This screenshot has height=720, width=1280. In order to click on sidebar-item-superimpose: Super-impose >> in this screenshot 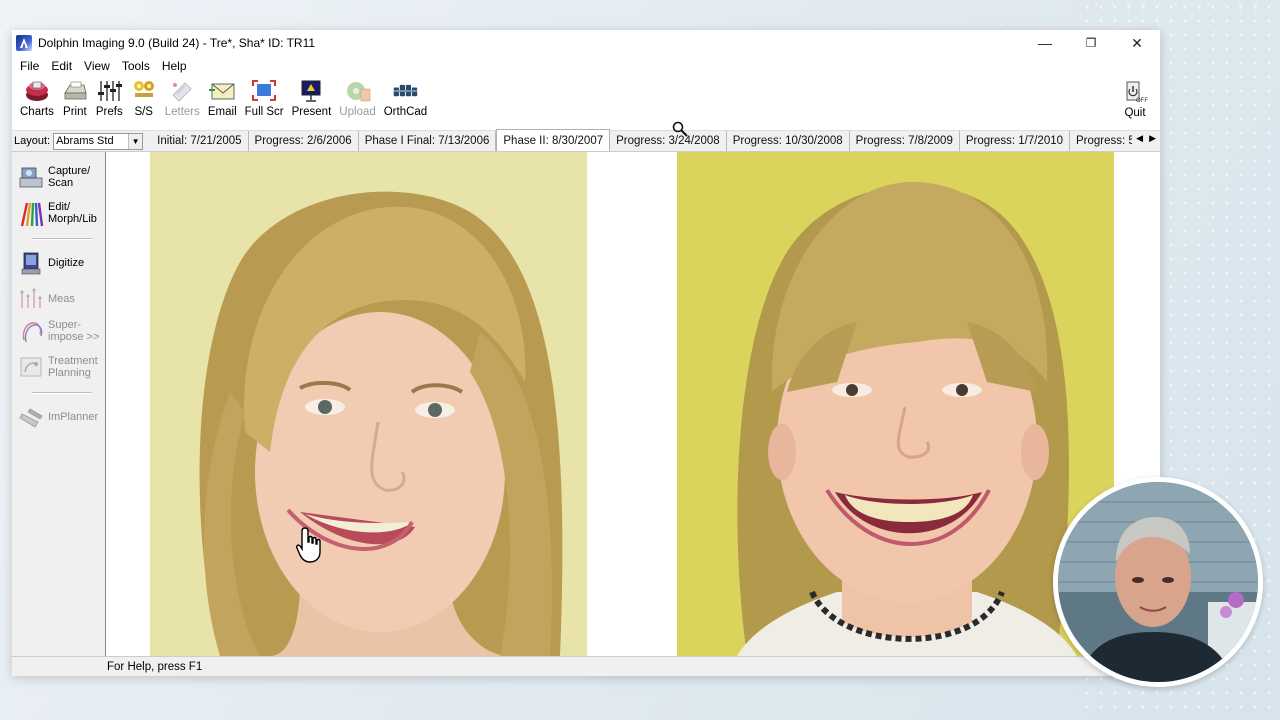, I will do `click(58, 331)`.